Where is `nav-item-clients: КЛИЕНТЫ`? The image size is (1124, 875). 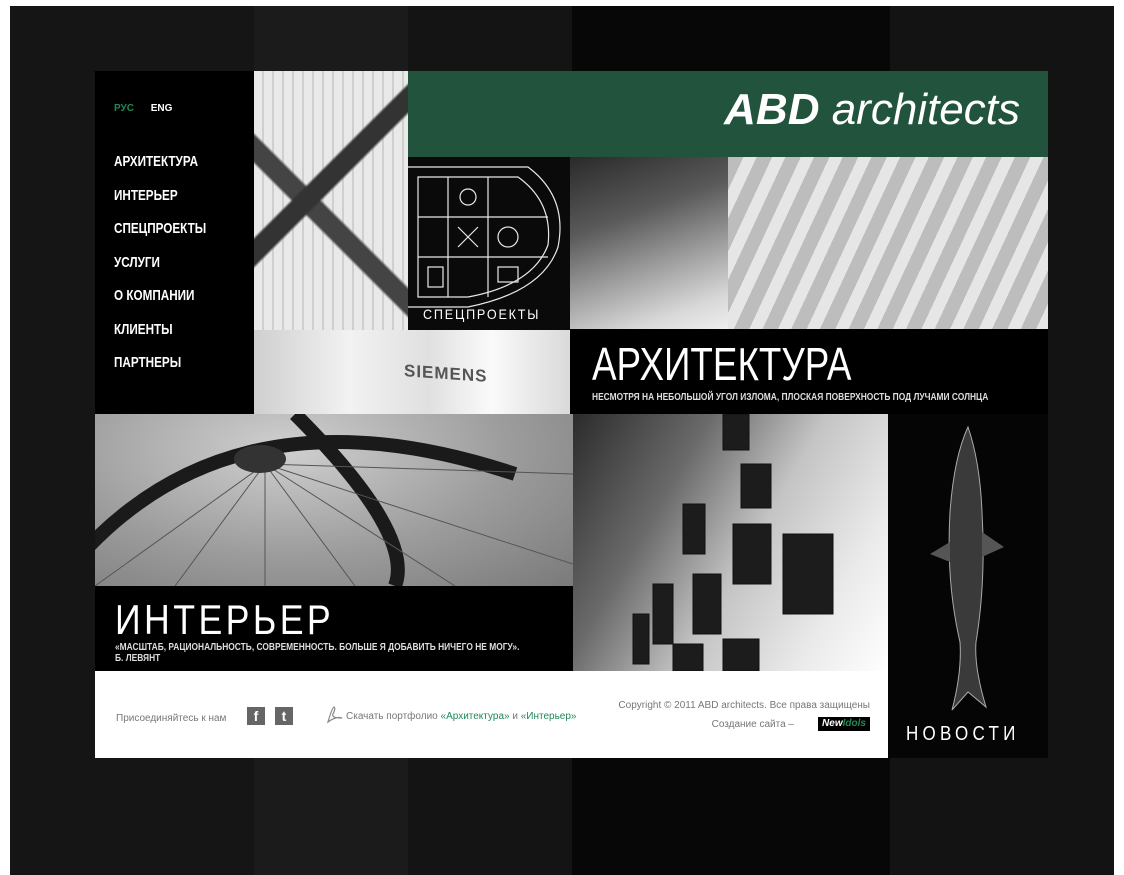
nav-item-clients: КЛИЕНТЫ is located at coordinates (160, 330).